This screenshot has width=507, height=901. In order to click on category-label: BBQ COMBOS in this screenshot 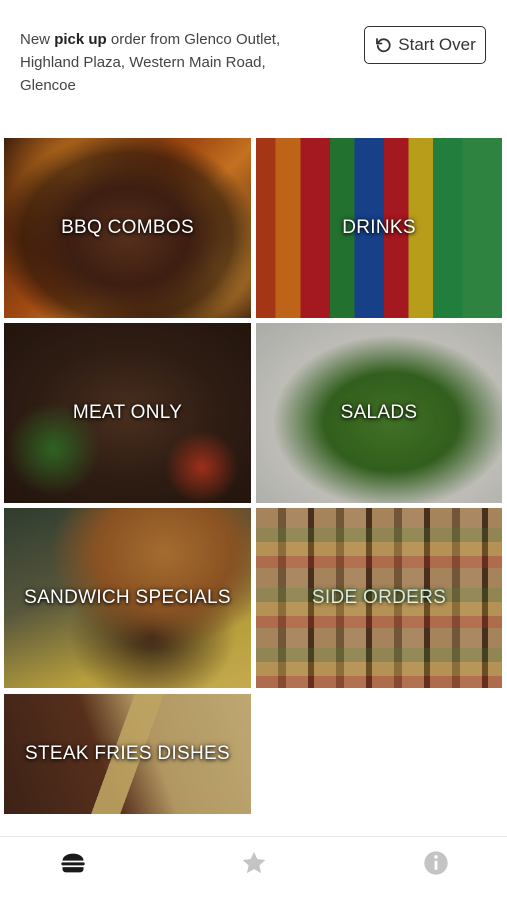, I will do `click(127, 227)`.